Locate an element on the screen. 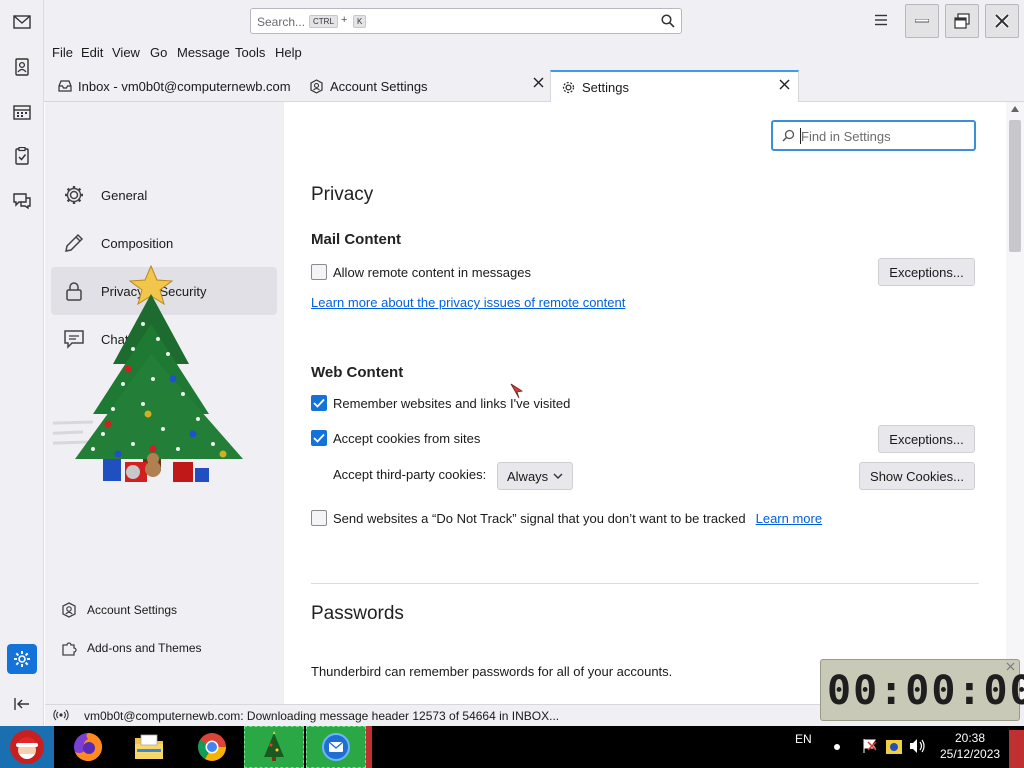 This screenshot has height=768, width=1024. scroll-up-icon is located at coordinates (1015, 109).